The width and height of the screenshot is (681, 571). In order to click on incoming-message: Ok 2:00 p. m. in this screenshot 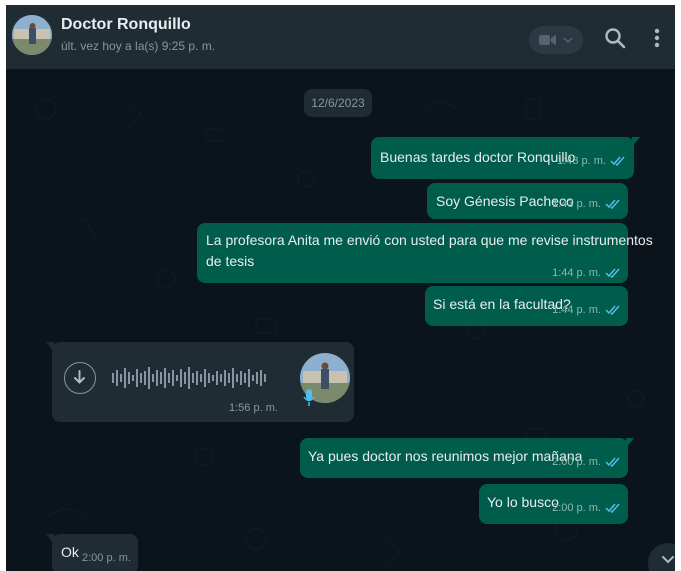, I will do `click(92, 552)`.